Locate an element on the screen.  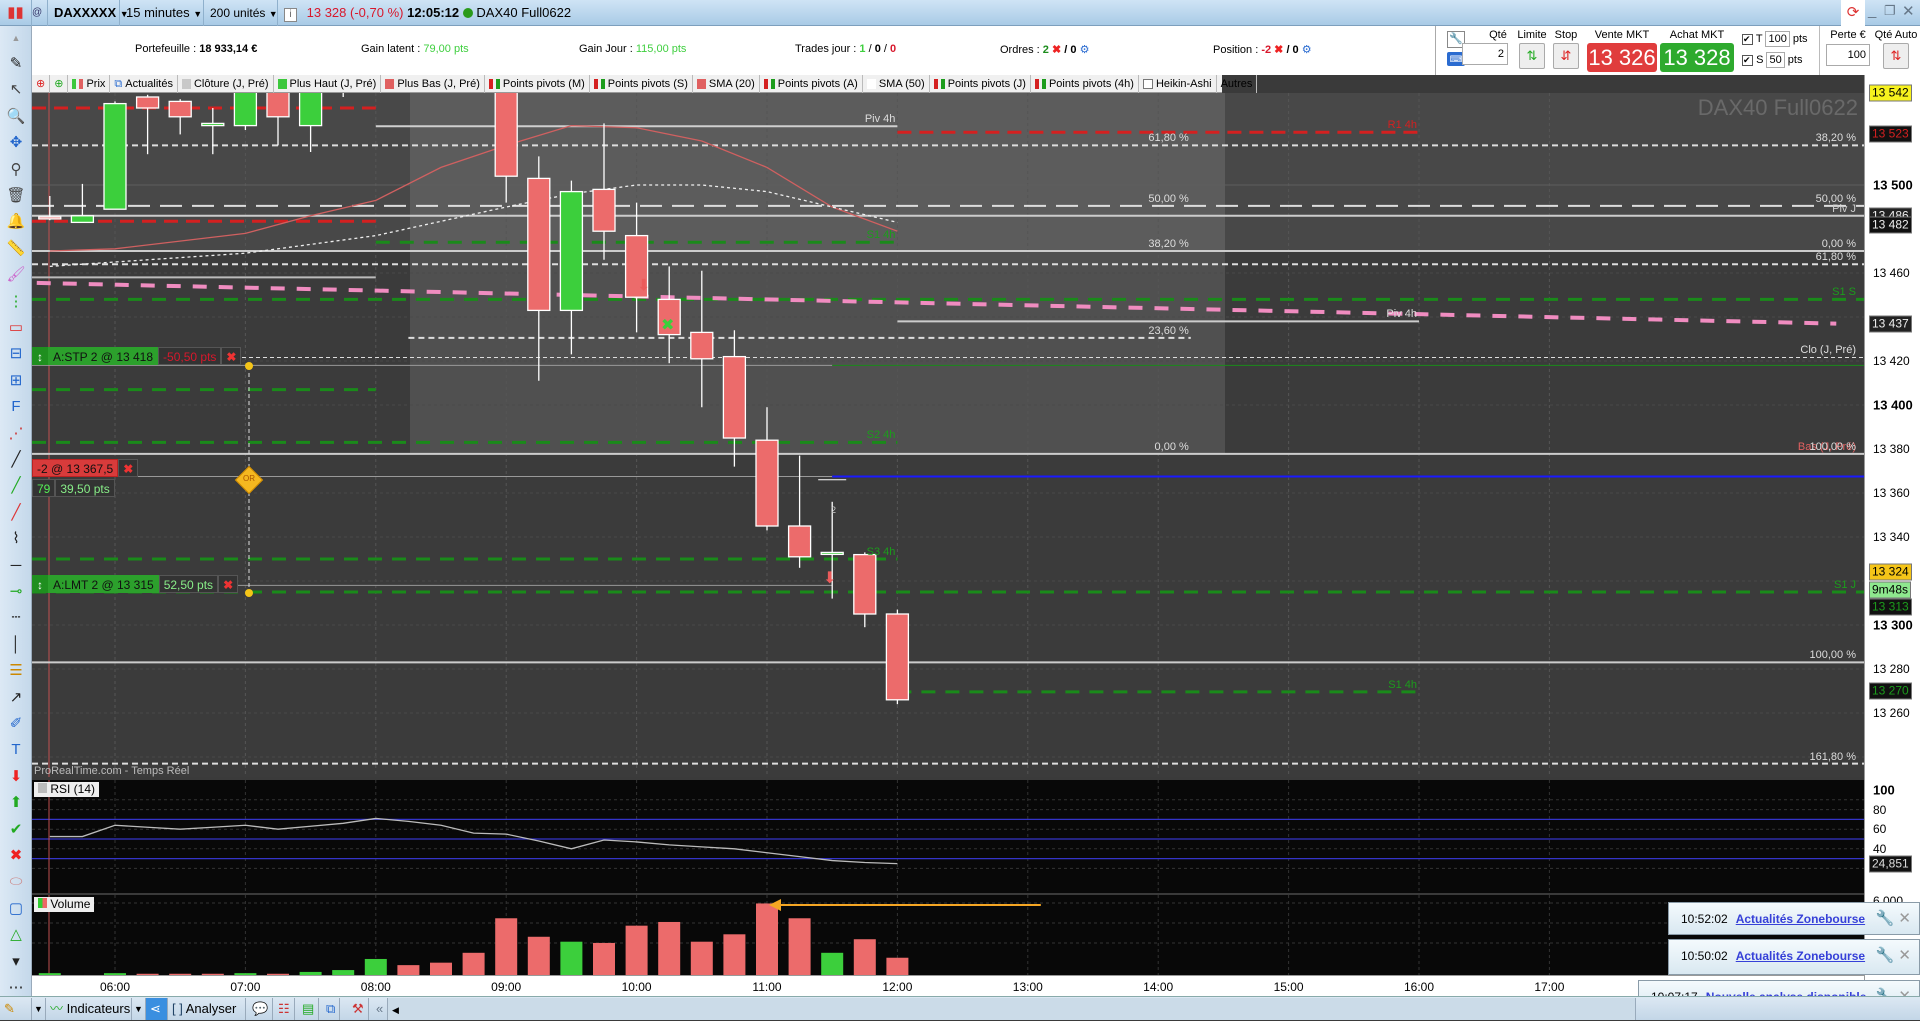
rectangle-icon: ▭ is located at coordinates (16, 328).